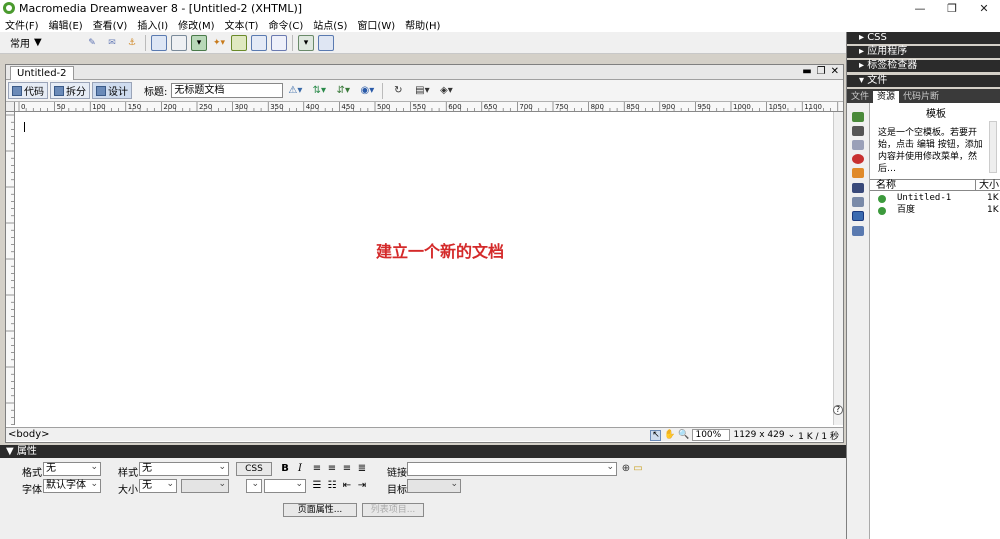 The width and height of the screenshot is (1000, 539). Describe the element at coordinates (285, 485) in the screenshot. I see `text-color-input` at that location.